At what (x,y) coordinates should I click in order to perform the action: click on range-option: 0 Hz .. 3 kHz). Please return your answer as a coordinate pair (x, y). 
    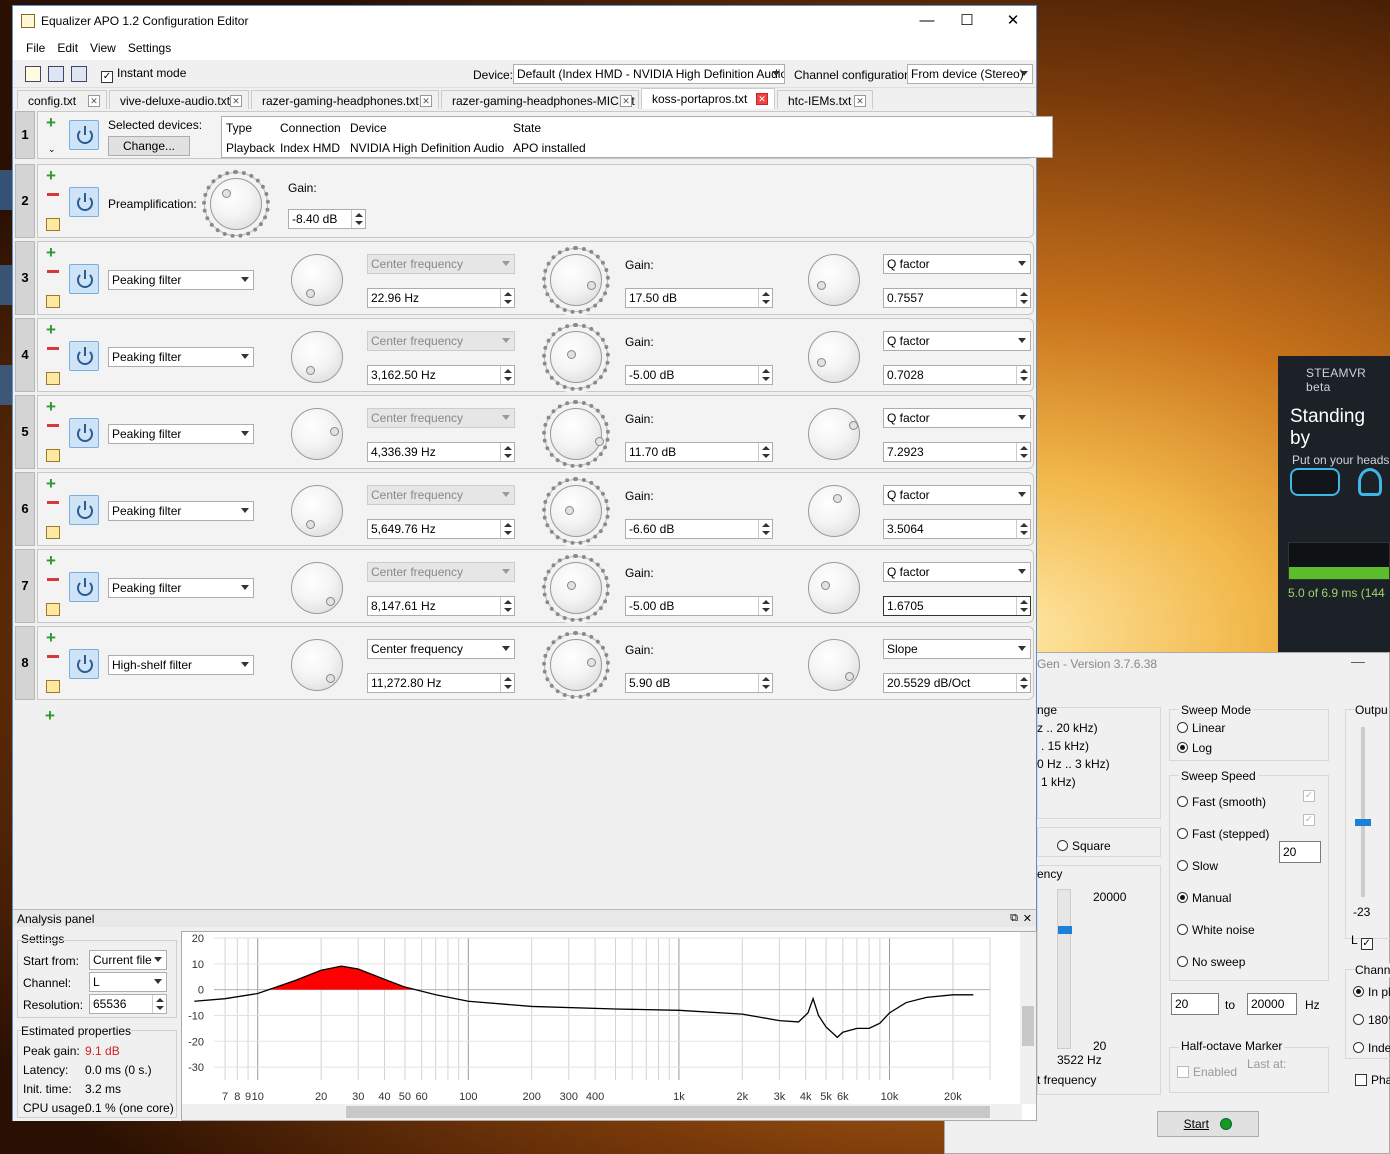
    Looking at the image, I should click on (1073, 764).